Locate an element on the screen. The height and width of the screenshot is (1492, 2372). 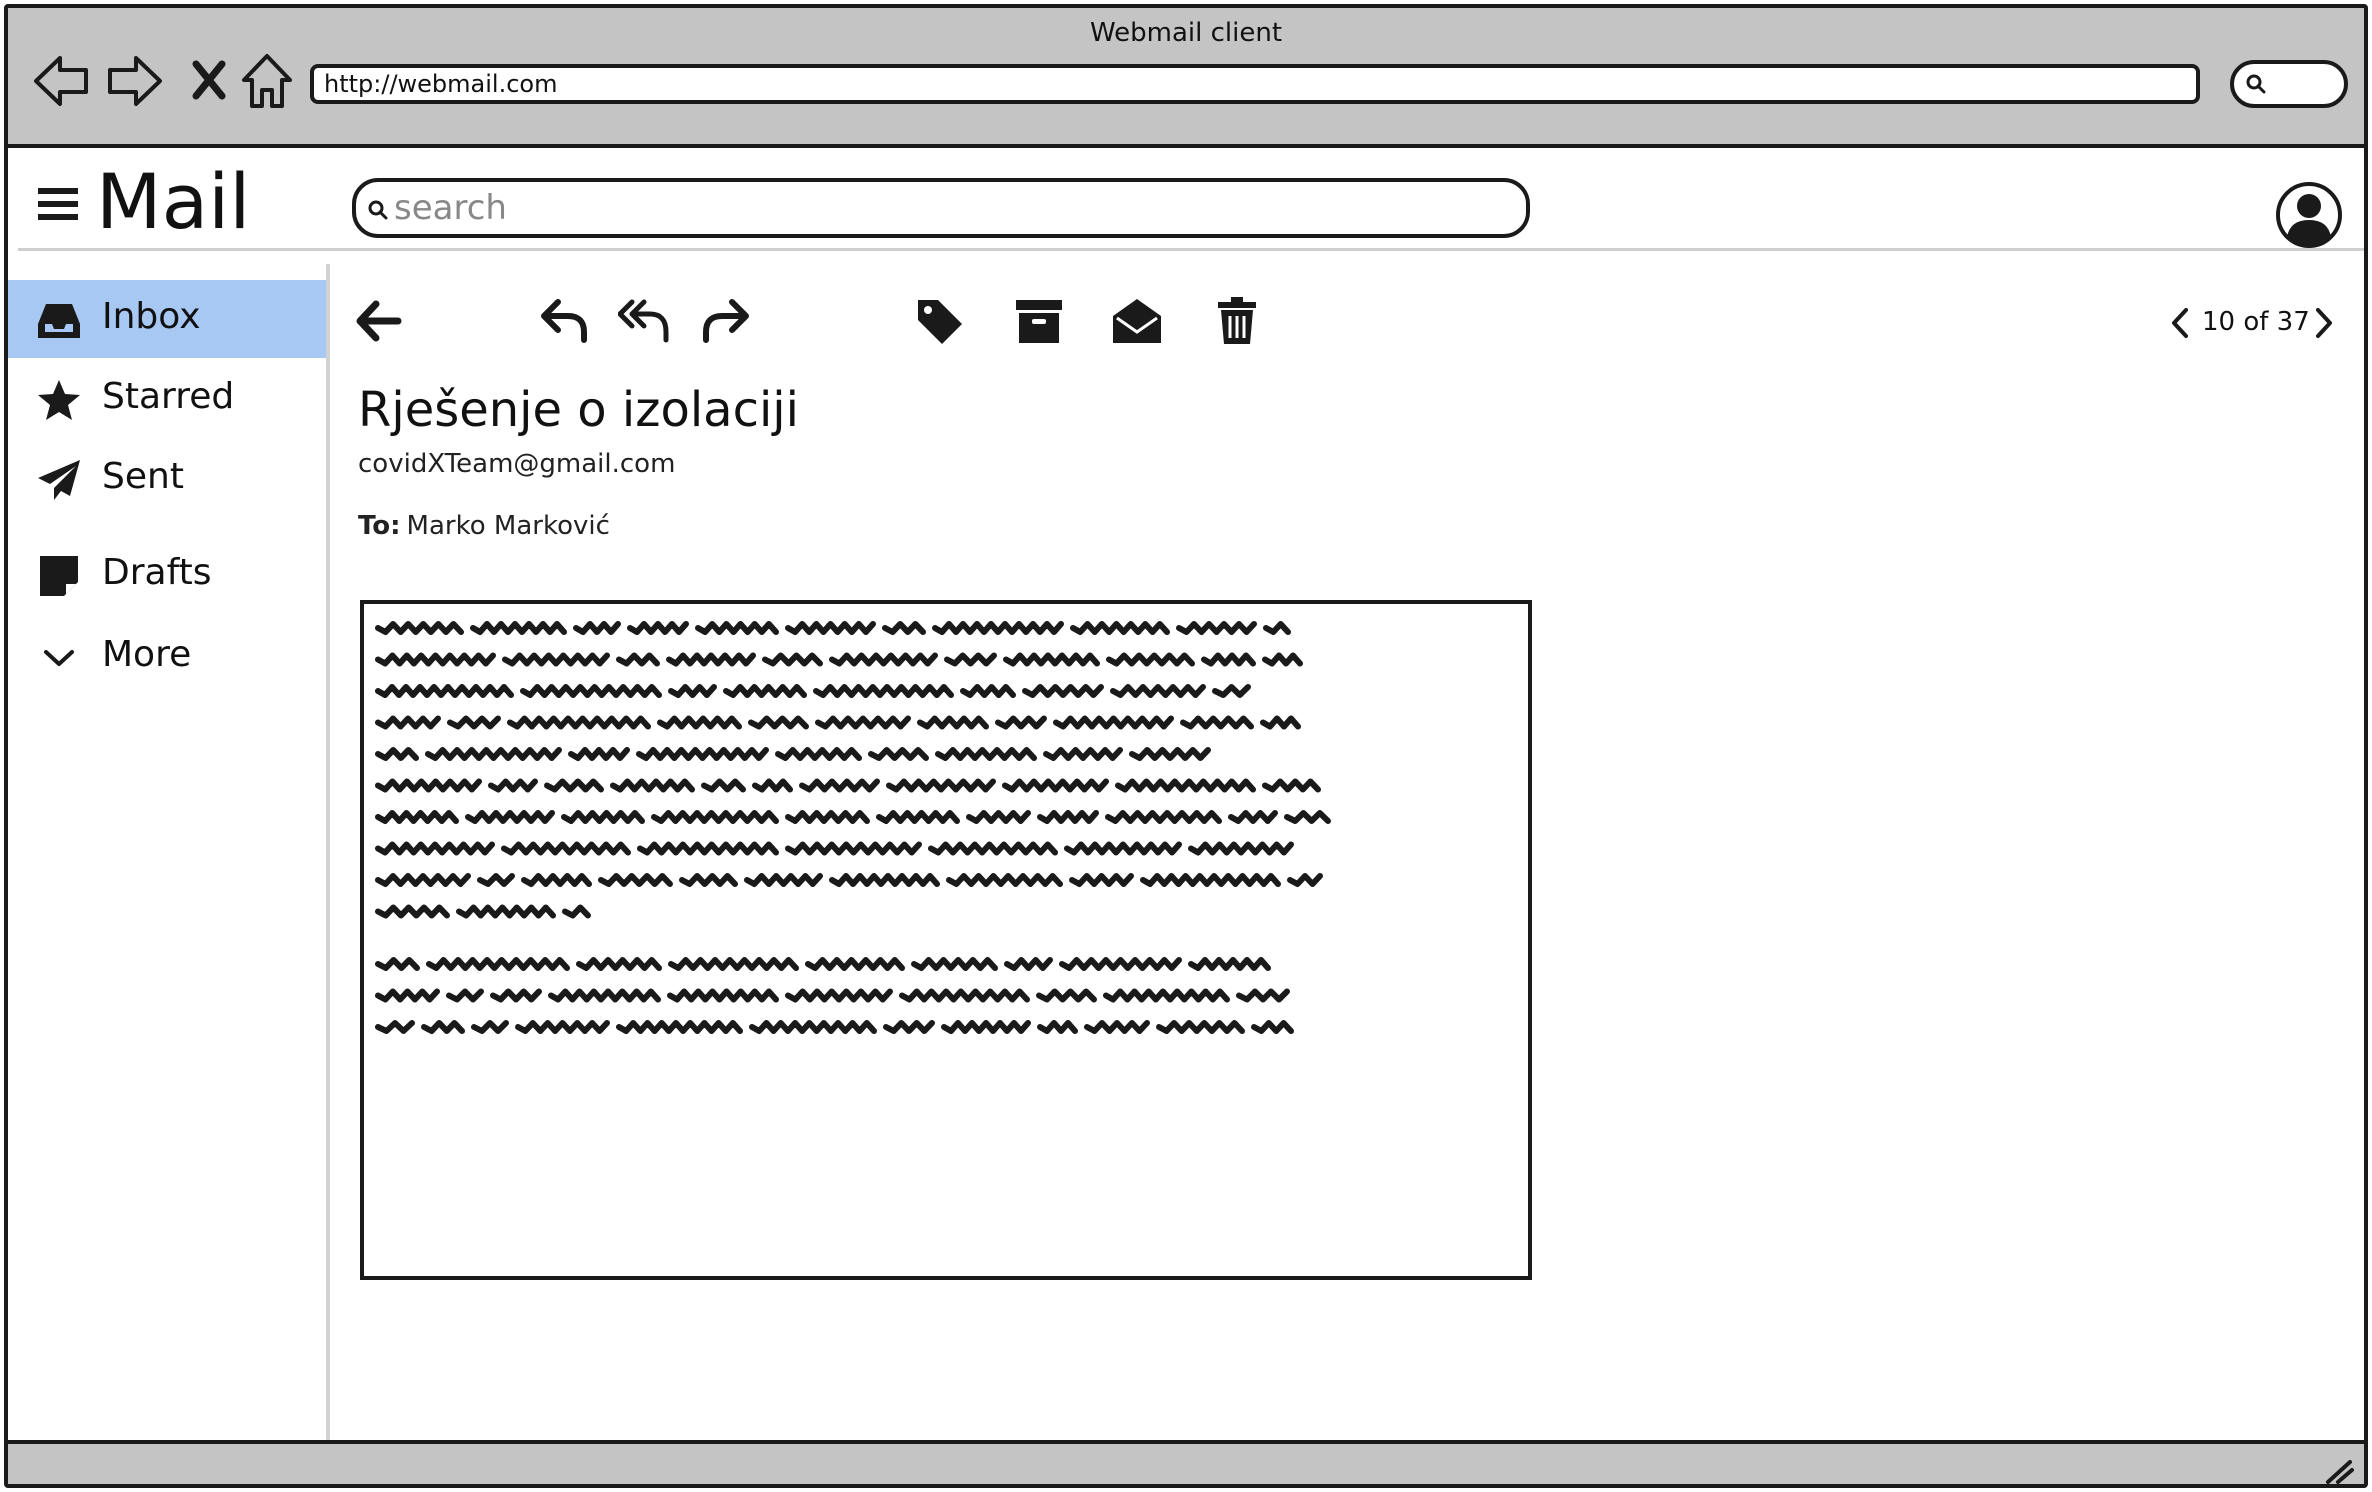
sidebar-item-inbox: Inbox is located at coordinates (167, 319).